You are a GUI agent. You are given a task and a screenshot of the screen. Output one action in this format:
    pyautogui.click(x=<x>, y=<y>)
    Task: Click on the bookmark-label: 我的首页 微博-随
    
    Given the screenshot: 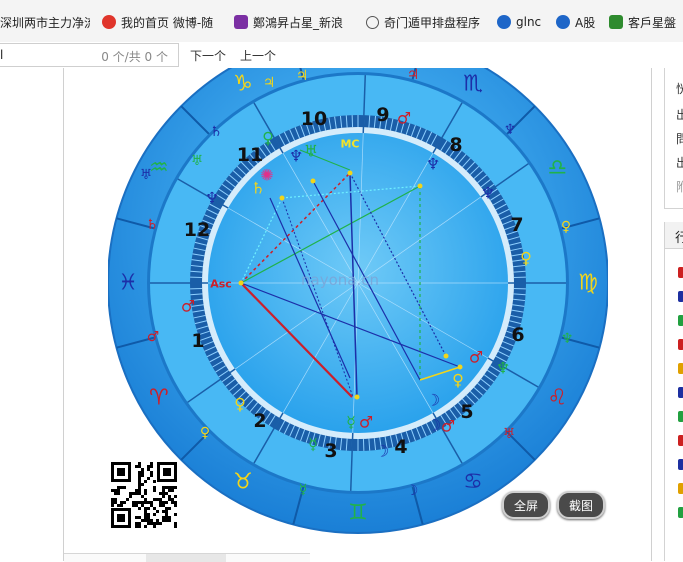 What is the action you would take?
    pyautogui.click(x=167, y=22)
    